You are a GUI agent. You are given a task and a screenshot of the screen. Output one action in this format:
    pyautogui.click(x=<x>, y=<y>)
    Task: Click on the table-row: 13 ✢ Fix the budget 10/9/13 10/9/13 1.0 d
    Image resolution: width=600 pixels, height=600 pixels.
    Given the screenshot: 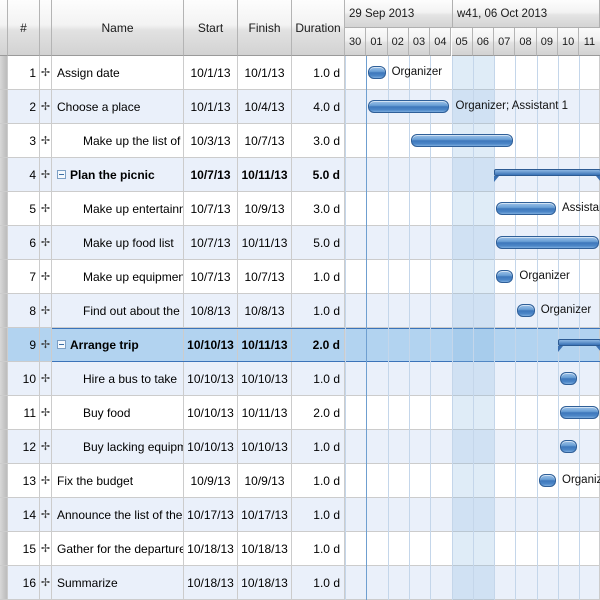 What is the action you would take?
    pyautogui.click(x=300, y=481)
    